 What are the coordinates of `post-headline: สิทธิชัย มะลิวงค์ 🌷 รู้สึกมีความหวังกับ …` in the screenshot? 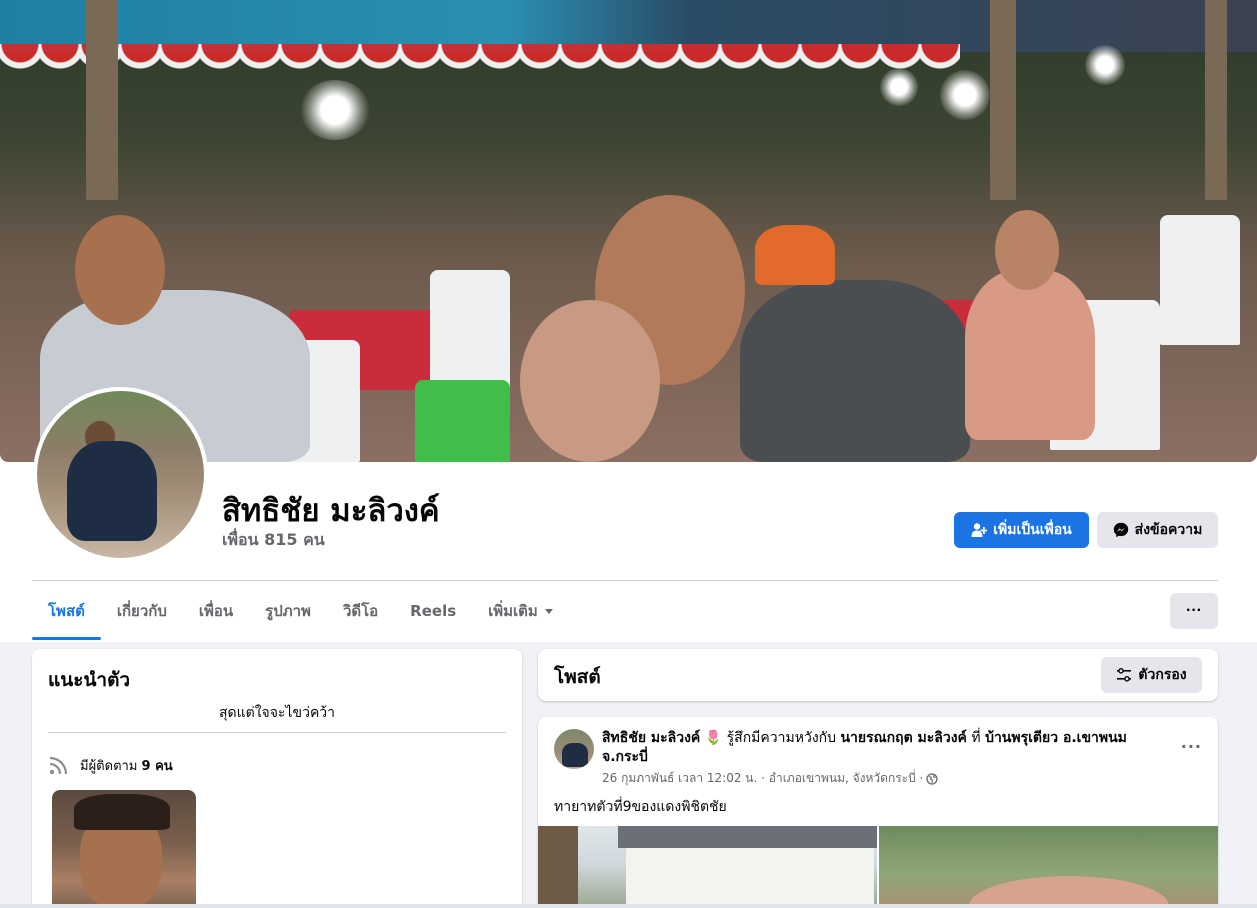 It's located at (882, 748).